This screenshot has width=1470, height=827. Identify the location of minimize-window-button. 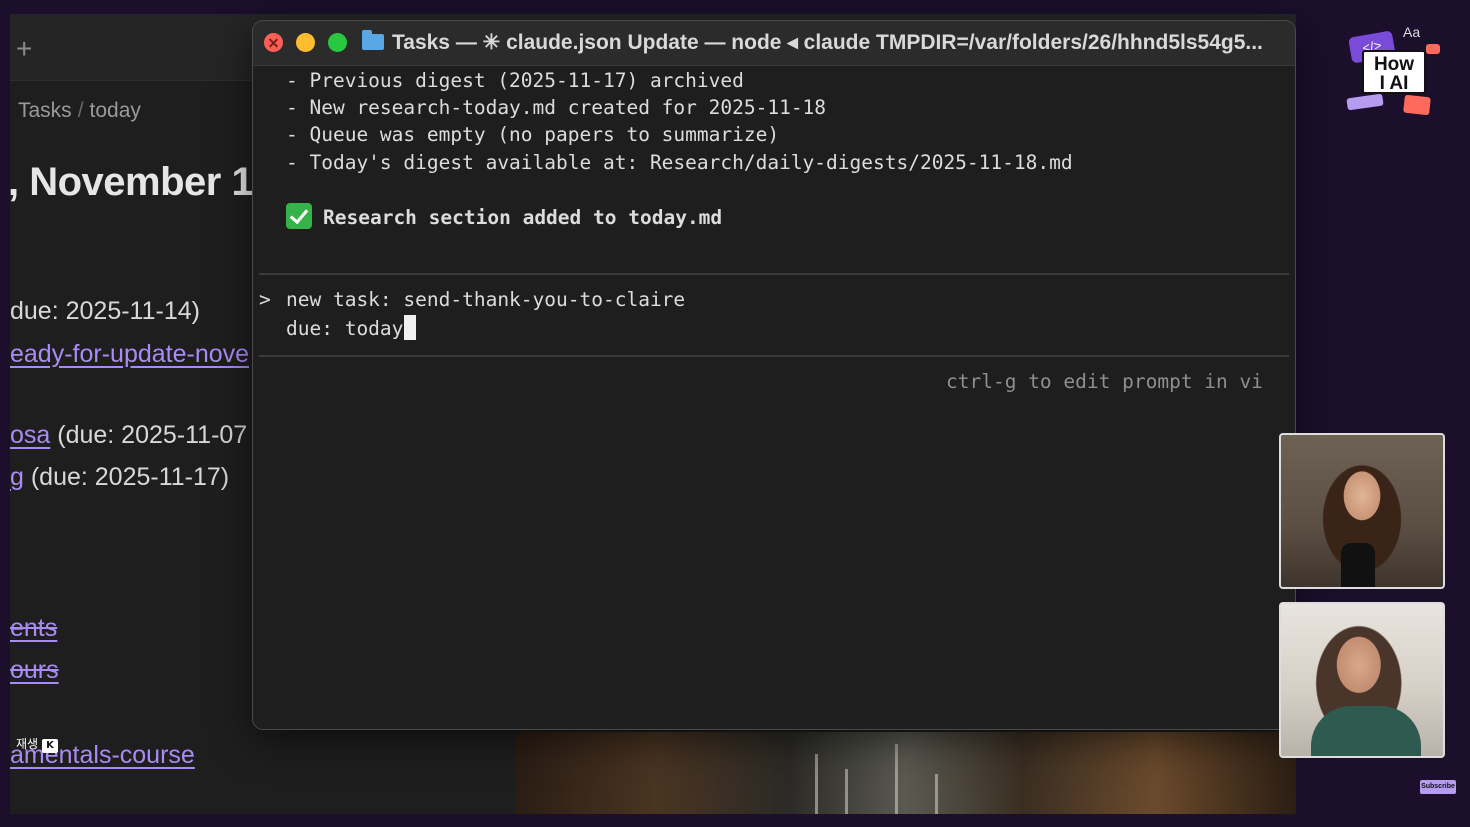
(305, 42).